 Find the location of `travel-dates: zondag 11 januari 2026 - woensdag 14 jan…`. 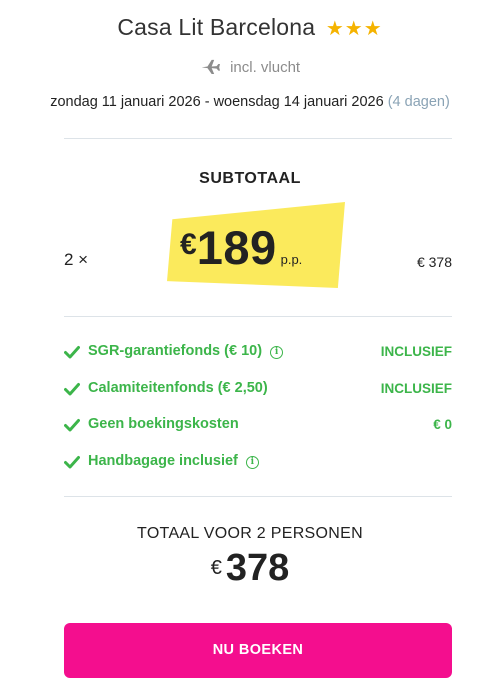

travel-dates: zondag 11 januari 2026 - woensdag 14 jan… is located at coordinates (250, 102).